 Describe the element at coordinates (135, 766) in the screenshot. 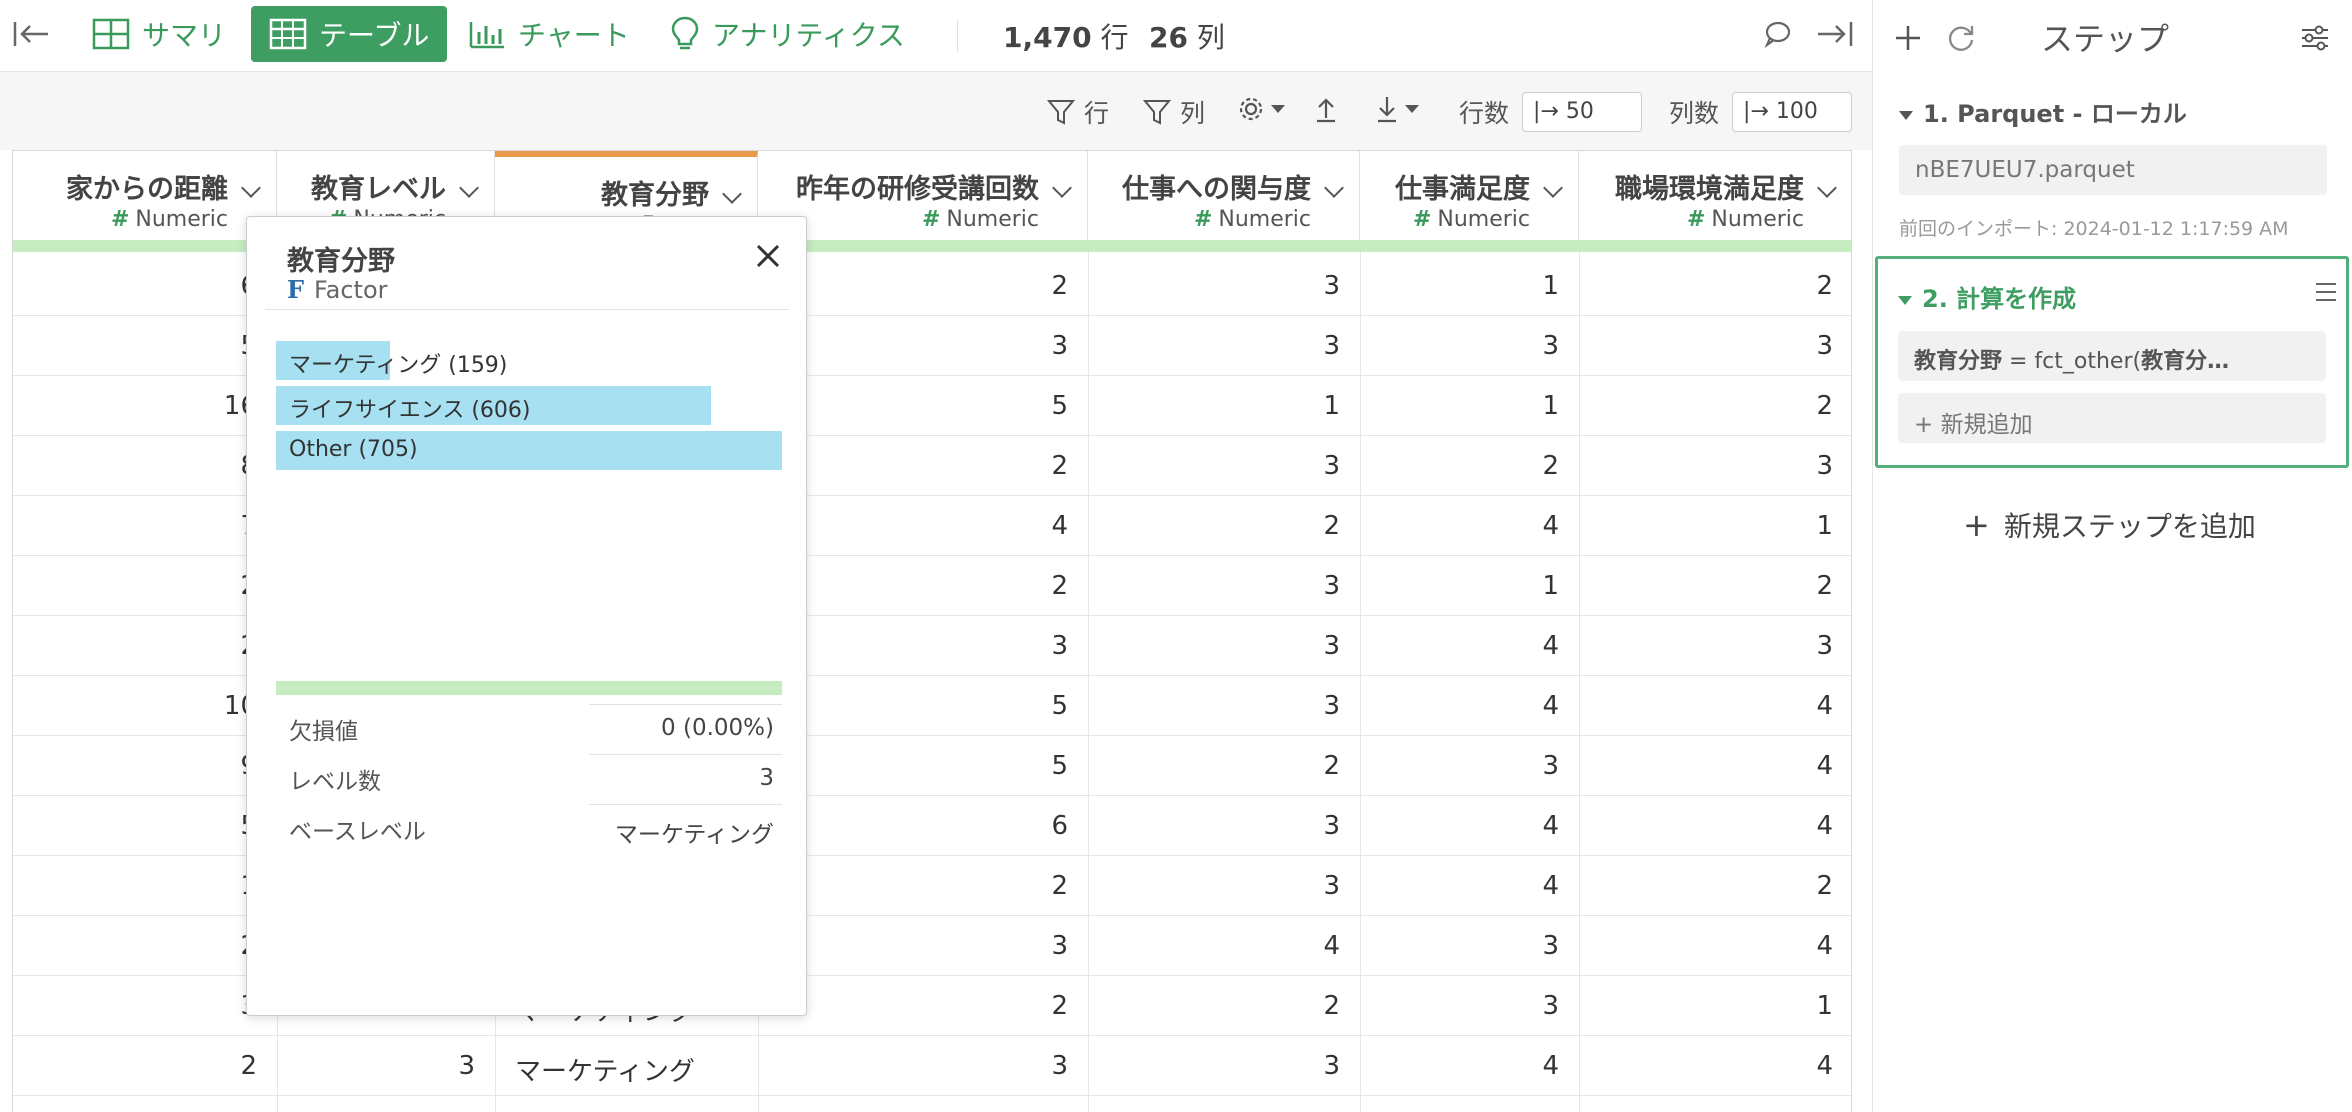

I see `table-cell: 9` at that location.